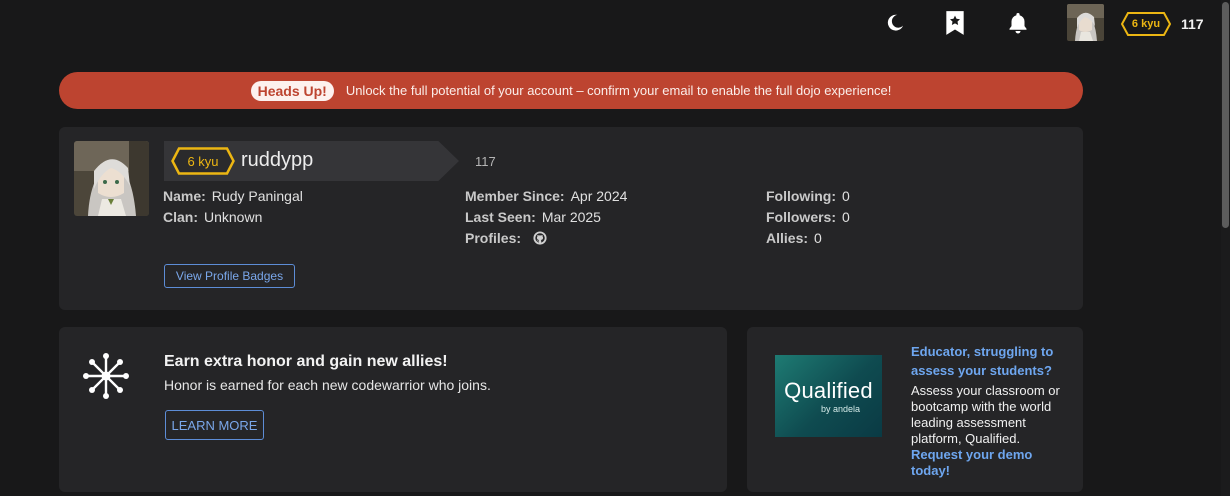 This screenshot has width=1230, height=496. I want to click on following-label: Following:, so click(801, 196).